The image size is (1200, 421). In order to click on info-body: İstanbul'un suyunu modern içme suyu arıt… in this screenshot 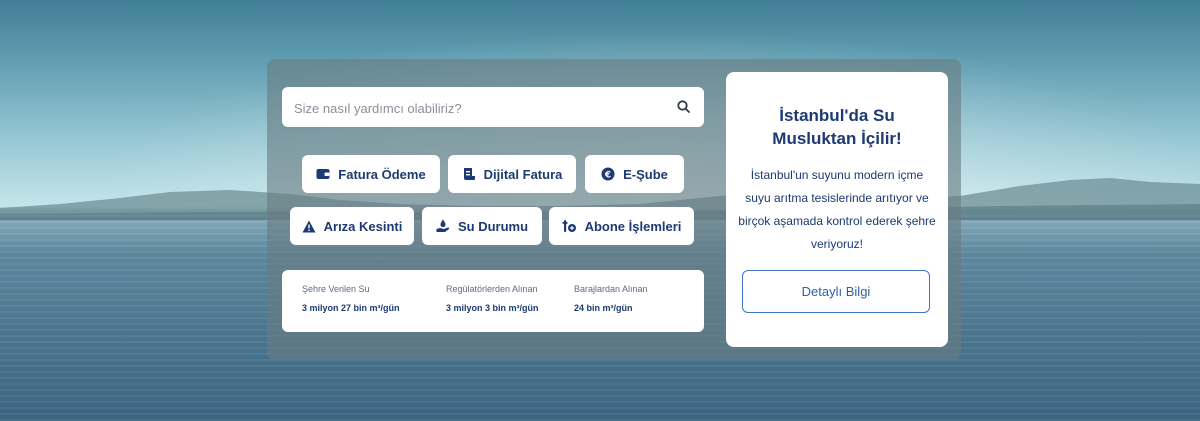, I will do `click(837, 209)`.